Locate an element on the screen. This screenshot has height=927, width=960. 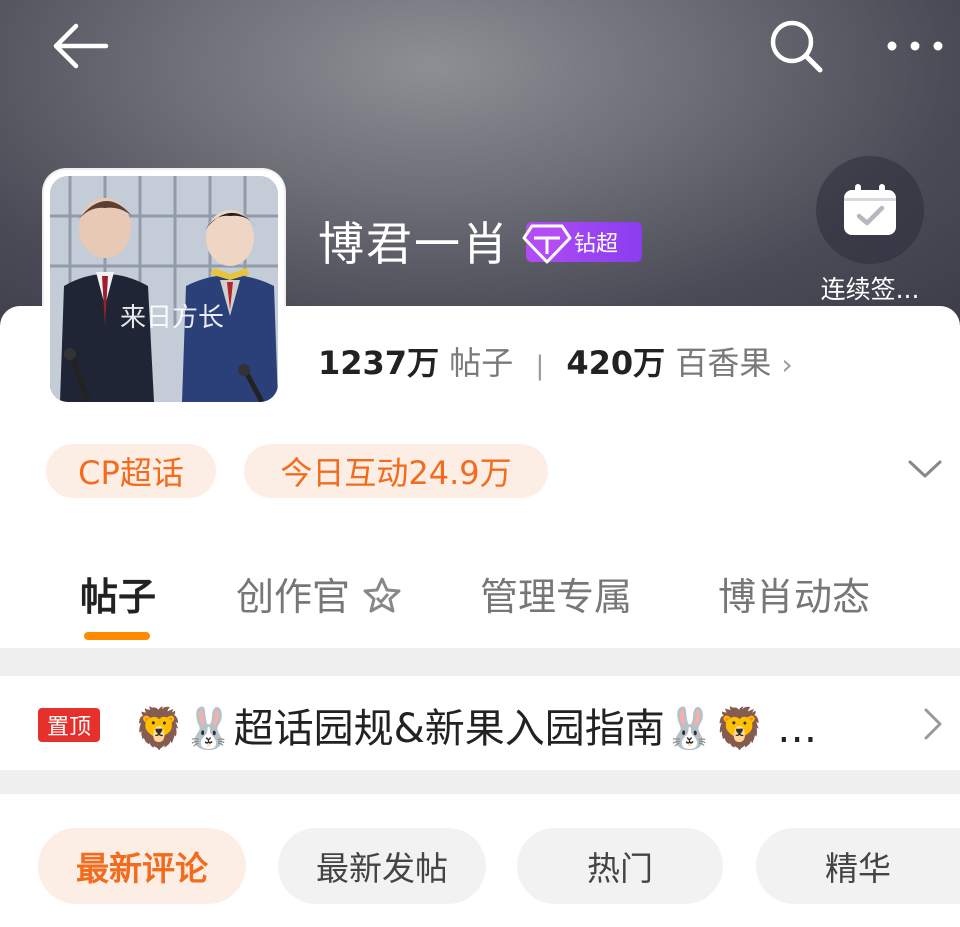
tab-updates: 博肖动态 is located at coordinates (794, 593).